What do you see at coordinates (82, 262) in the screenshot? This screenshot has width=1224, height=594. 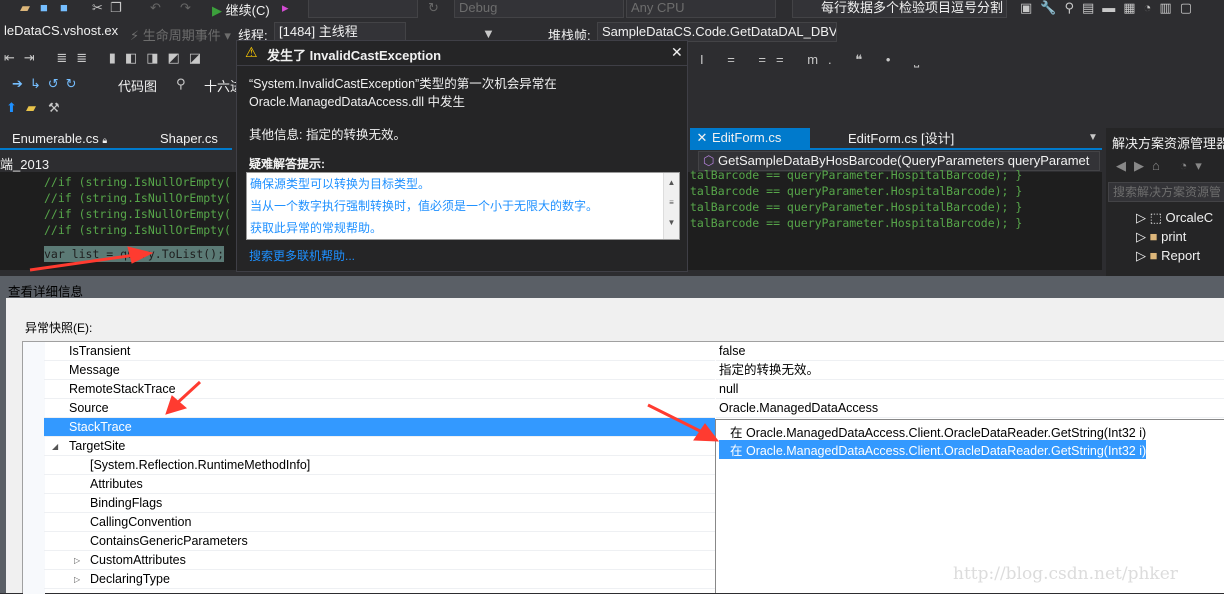 I see `arrow-to-code` at bounding box center [82, 262].